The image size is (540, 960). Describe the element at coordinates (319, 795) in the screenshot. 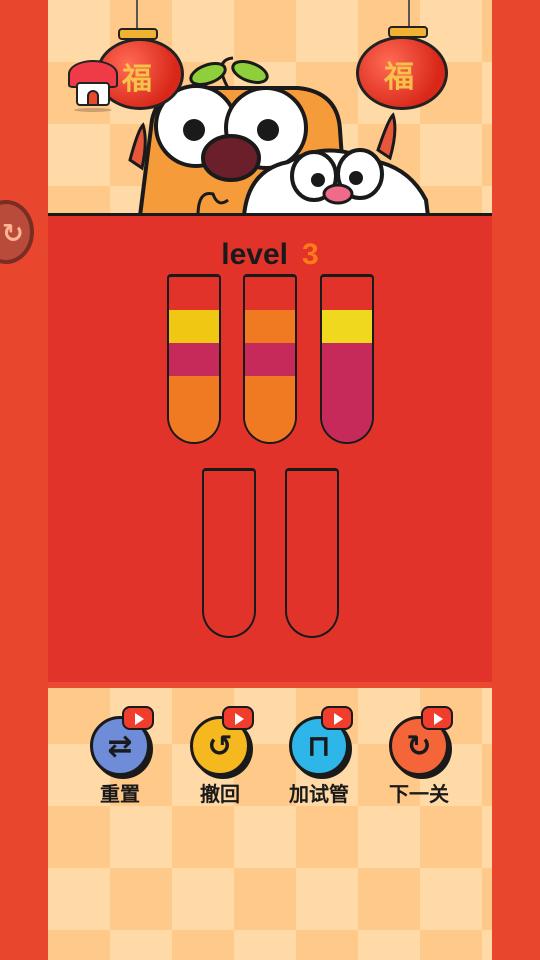

I see `add-tube-label: 加试管` at that location.